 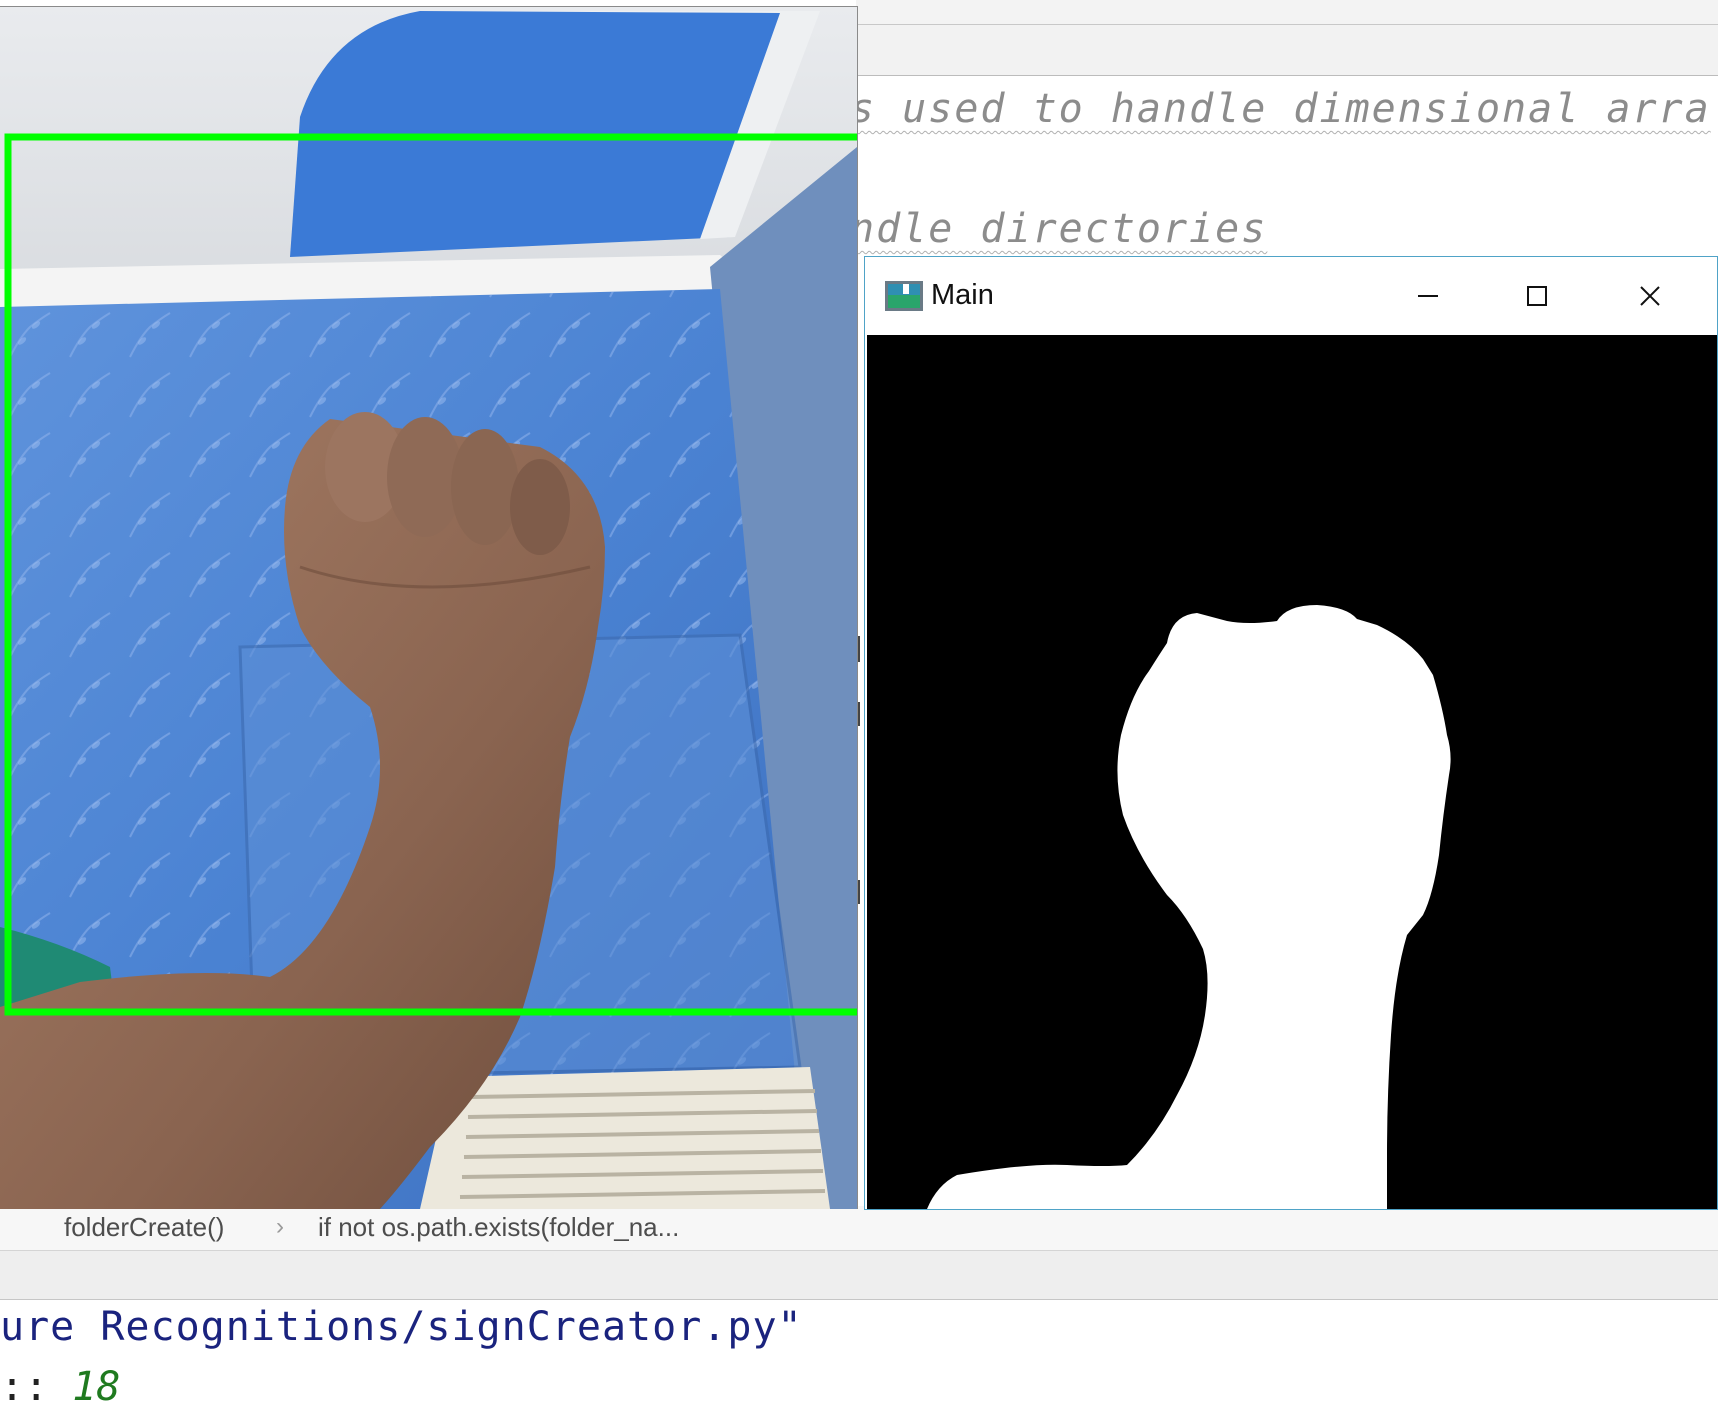 I want to click on minimize-icon, so click(x=1428, y=296).